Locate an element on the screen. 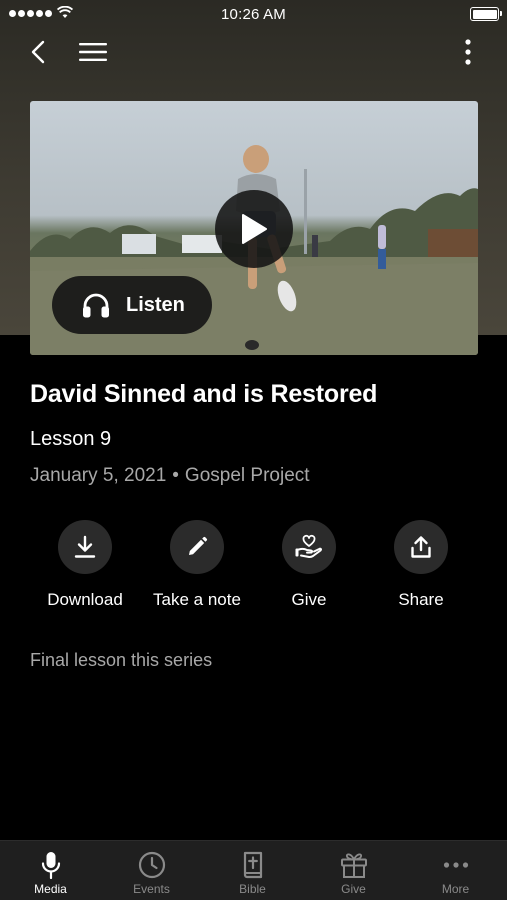  share-icon is located at coordinates (421, 547).